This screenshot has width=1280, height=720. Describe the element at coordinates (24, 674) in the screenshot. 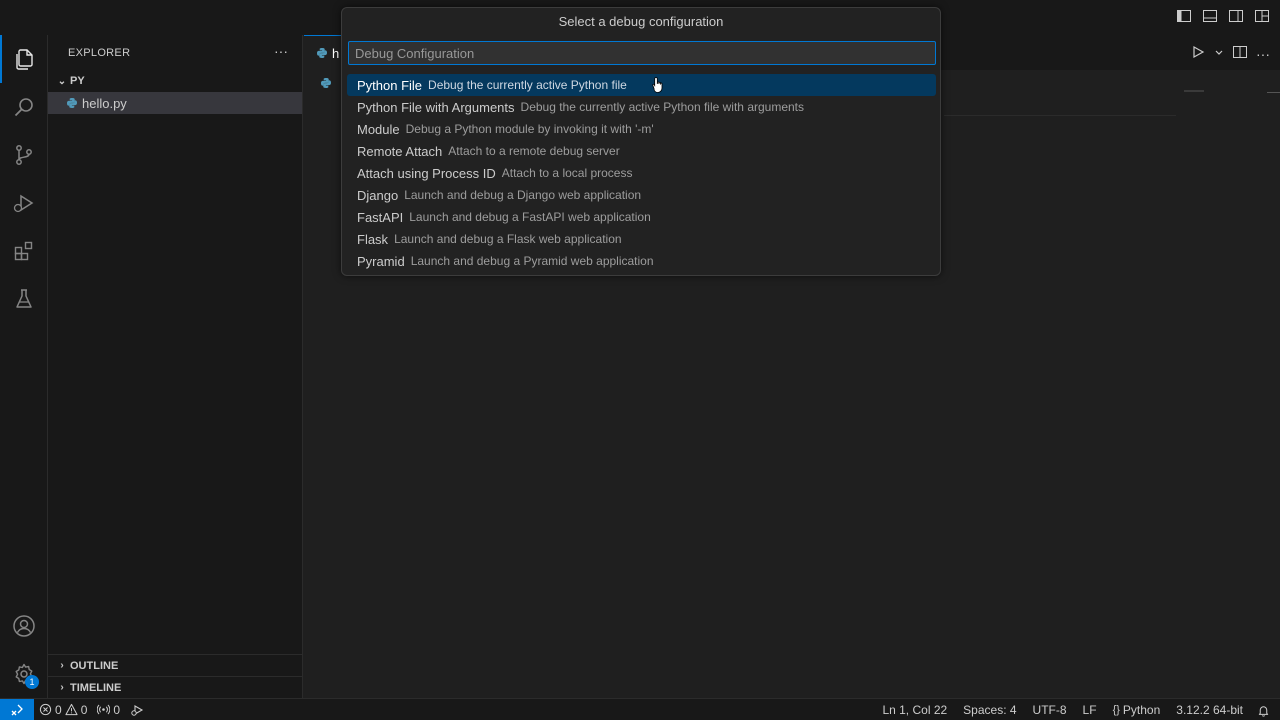

I see `manage-activity: 1` at that location.